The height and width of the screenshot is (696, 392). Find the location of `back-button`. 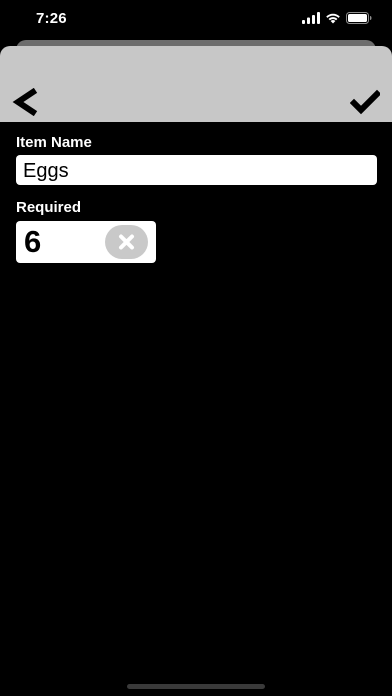

back-button is located at coordinates (24, 102).